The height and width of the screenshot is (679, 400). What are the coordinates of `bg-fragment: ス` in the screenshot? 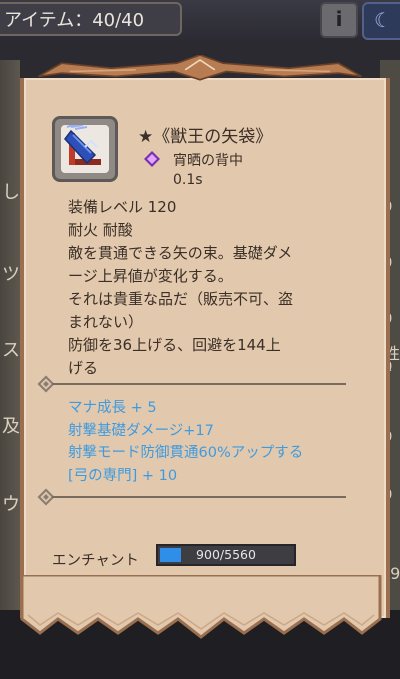 It's located at (11, 350).